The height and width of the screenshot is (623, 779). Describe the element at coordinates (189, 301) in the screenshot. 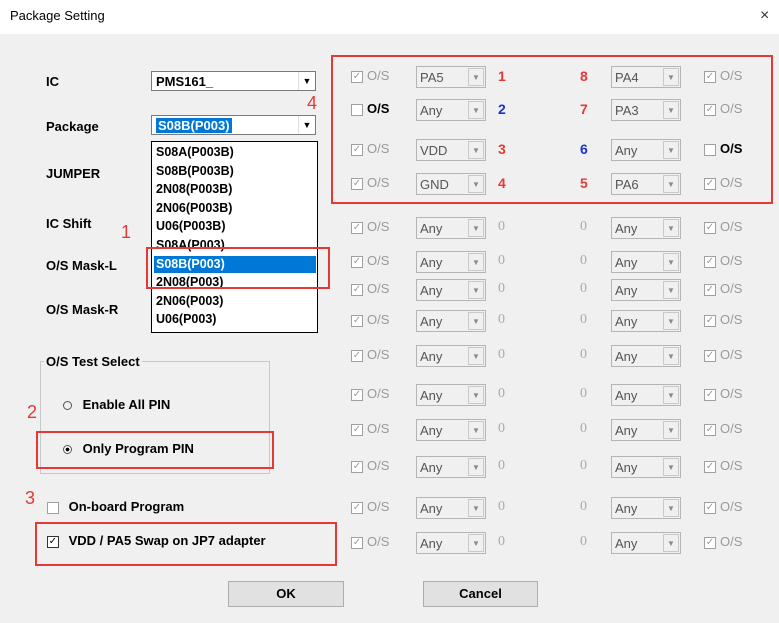

I see `package-option: 2N06(P003)` at that location.